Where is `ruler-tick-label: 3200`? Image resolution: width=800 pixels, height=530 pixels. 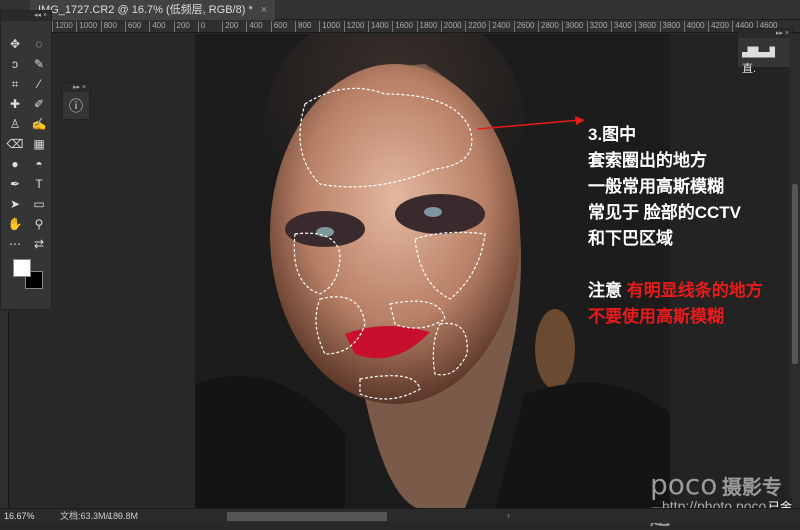
ruler-tick-label: 3200 is located at coordinates (596, 26).